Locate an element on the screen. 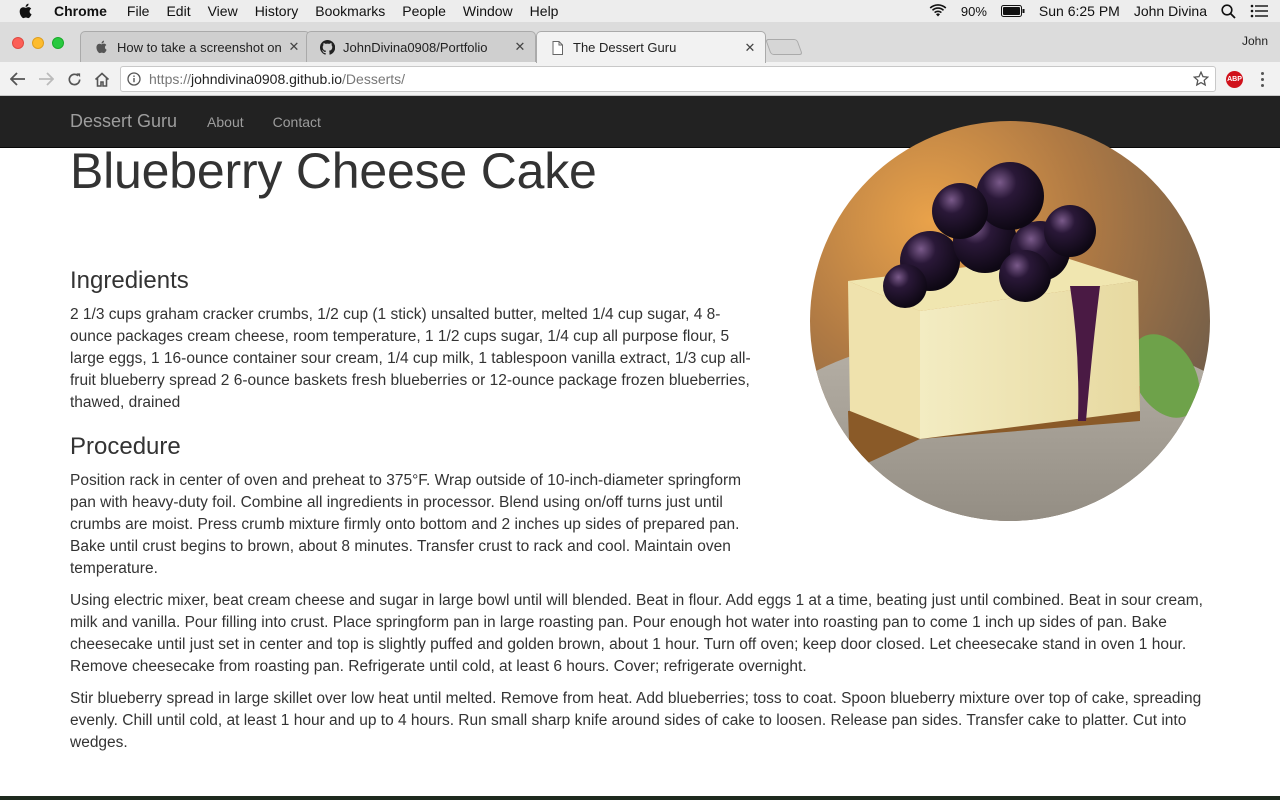  menu-people: People is located at coordinates (424, 11).